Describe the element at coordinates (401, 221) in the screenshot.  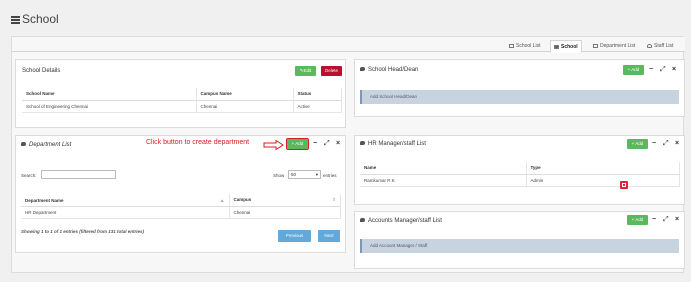
I see `accounts-manager-title: Accounts Manager/staff List` at that location.